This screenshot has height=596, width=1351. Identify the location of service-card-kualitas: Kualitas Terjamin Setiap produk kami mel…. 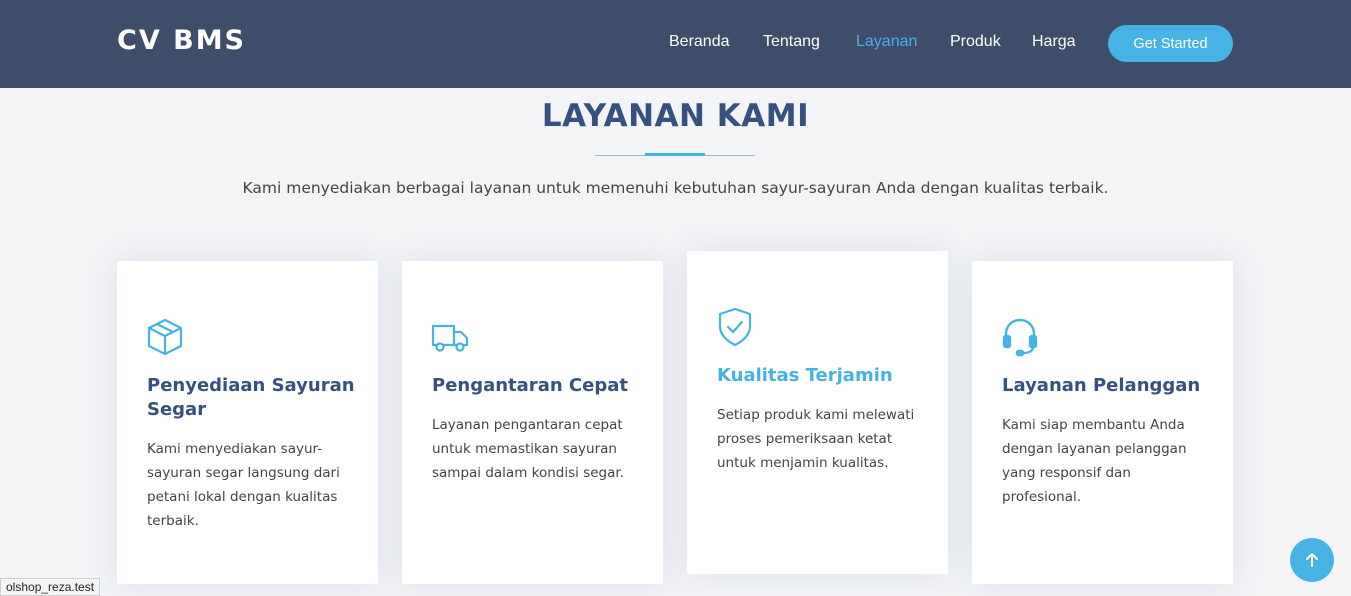
(817, 412).